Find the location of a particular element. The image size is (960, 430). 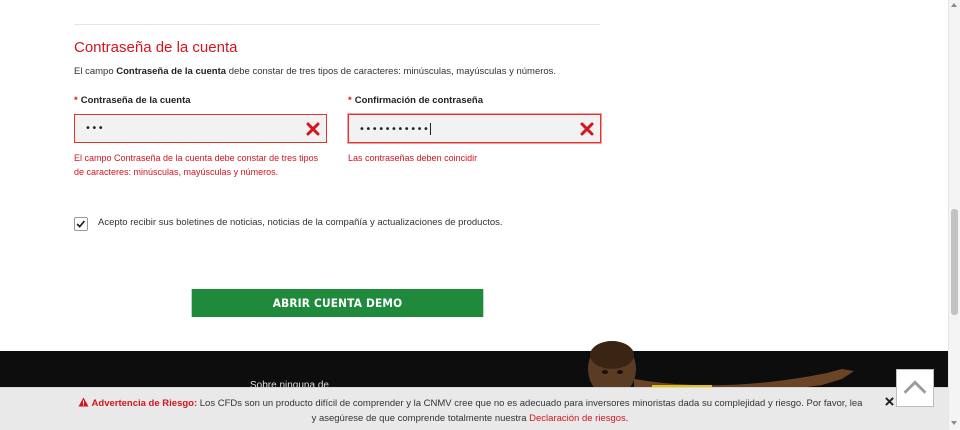

password-label: * Contraseña de la cuenta is located at coordinates (132, 100).